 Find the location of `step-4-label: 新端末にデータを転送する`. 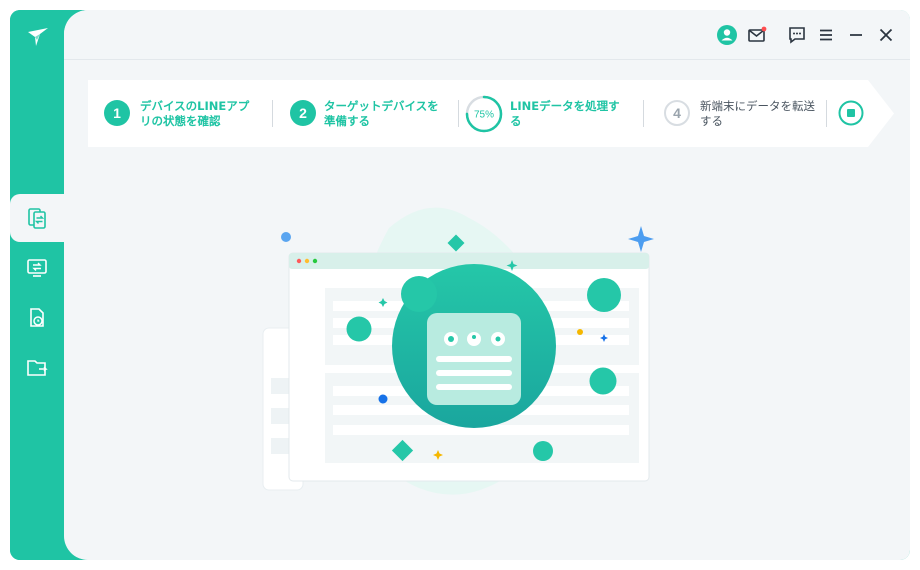

step-4-label: 新端末にデータを転送する is located at coordinates (757, 113).